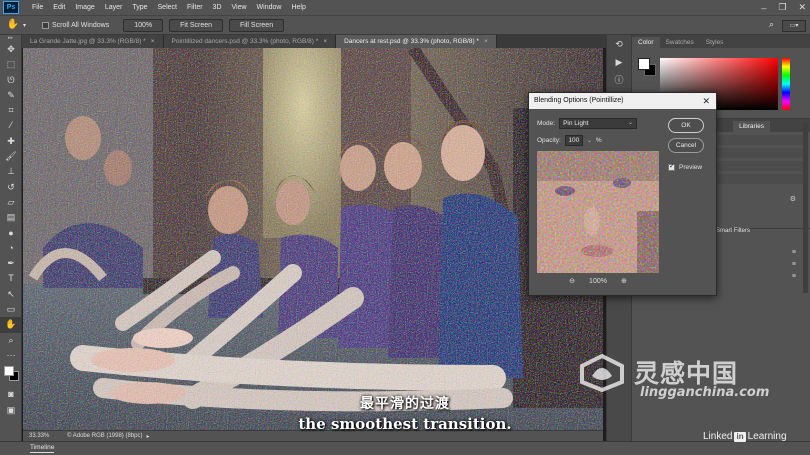 This screenshot has height=455, width=810. Describe the element at coordinates (195, 7) in the screenshot. I see `menu-filter: Filter` at that location.